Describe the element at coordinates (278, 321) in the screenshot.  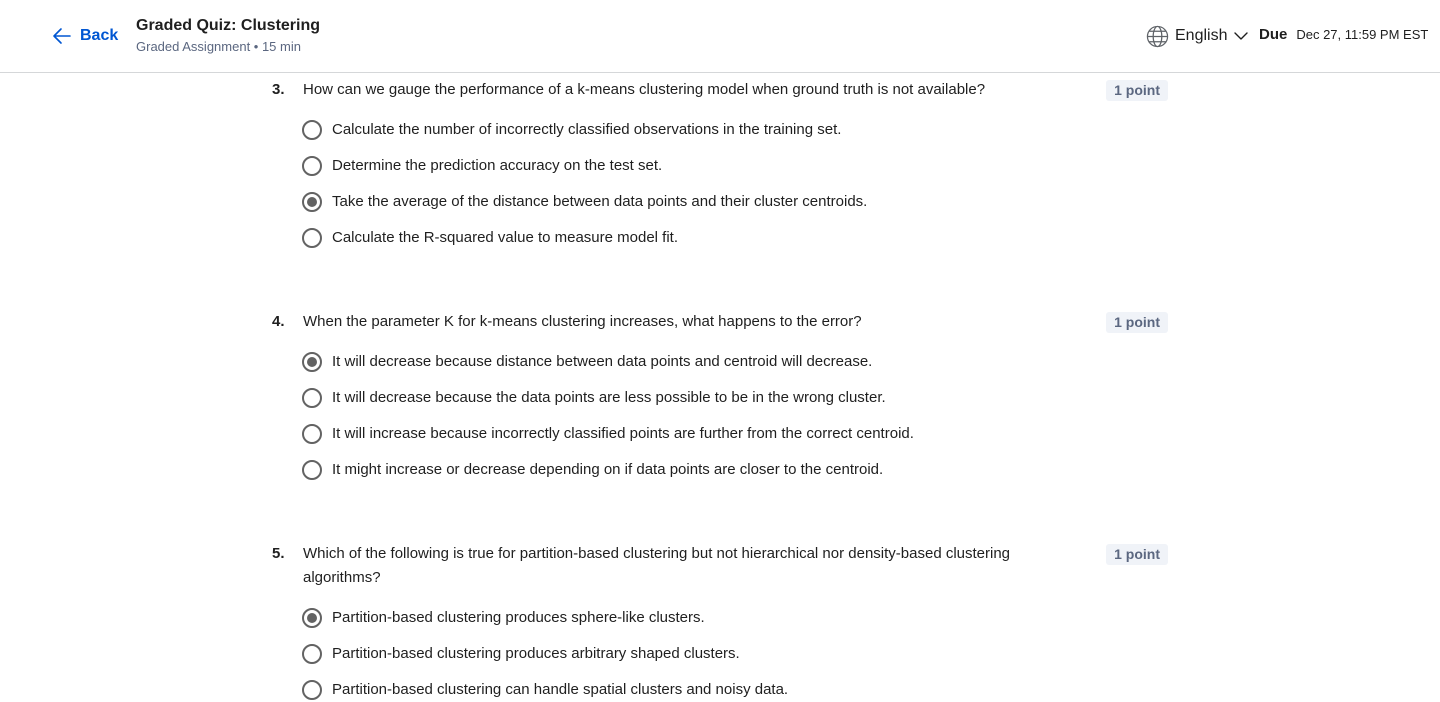
I see `question-number: 4.` at that location.